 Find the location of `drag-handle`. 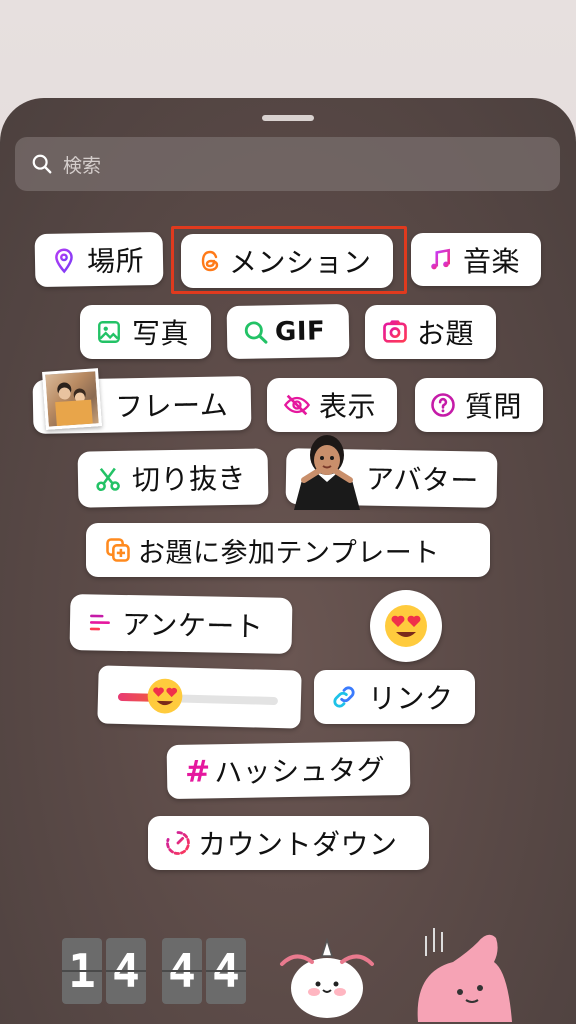

drag-handle is located at coordinates (288, 118).